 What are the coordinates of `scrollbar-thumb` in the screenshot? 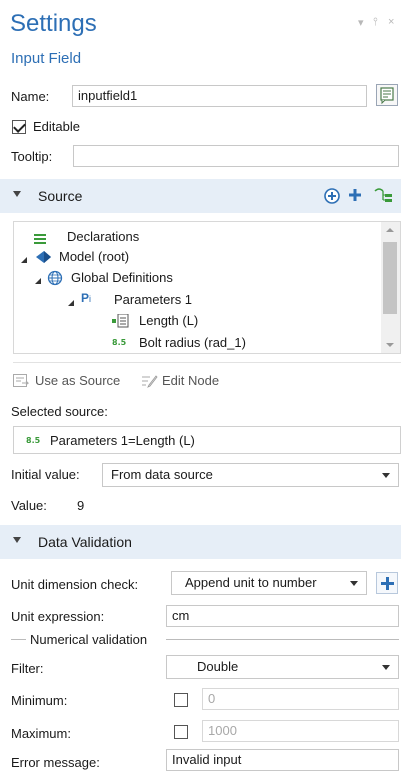 It's located at (390, 278).